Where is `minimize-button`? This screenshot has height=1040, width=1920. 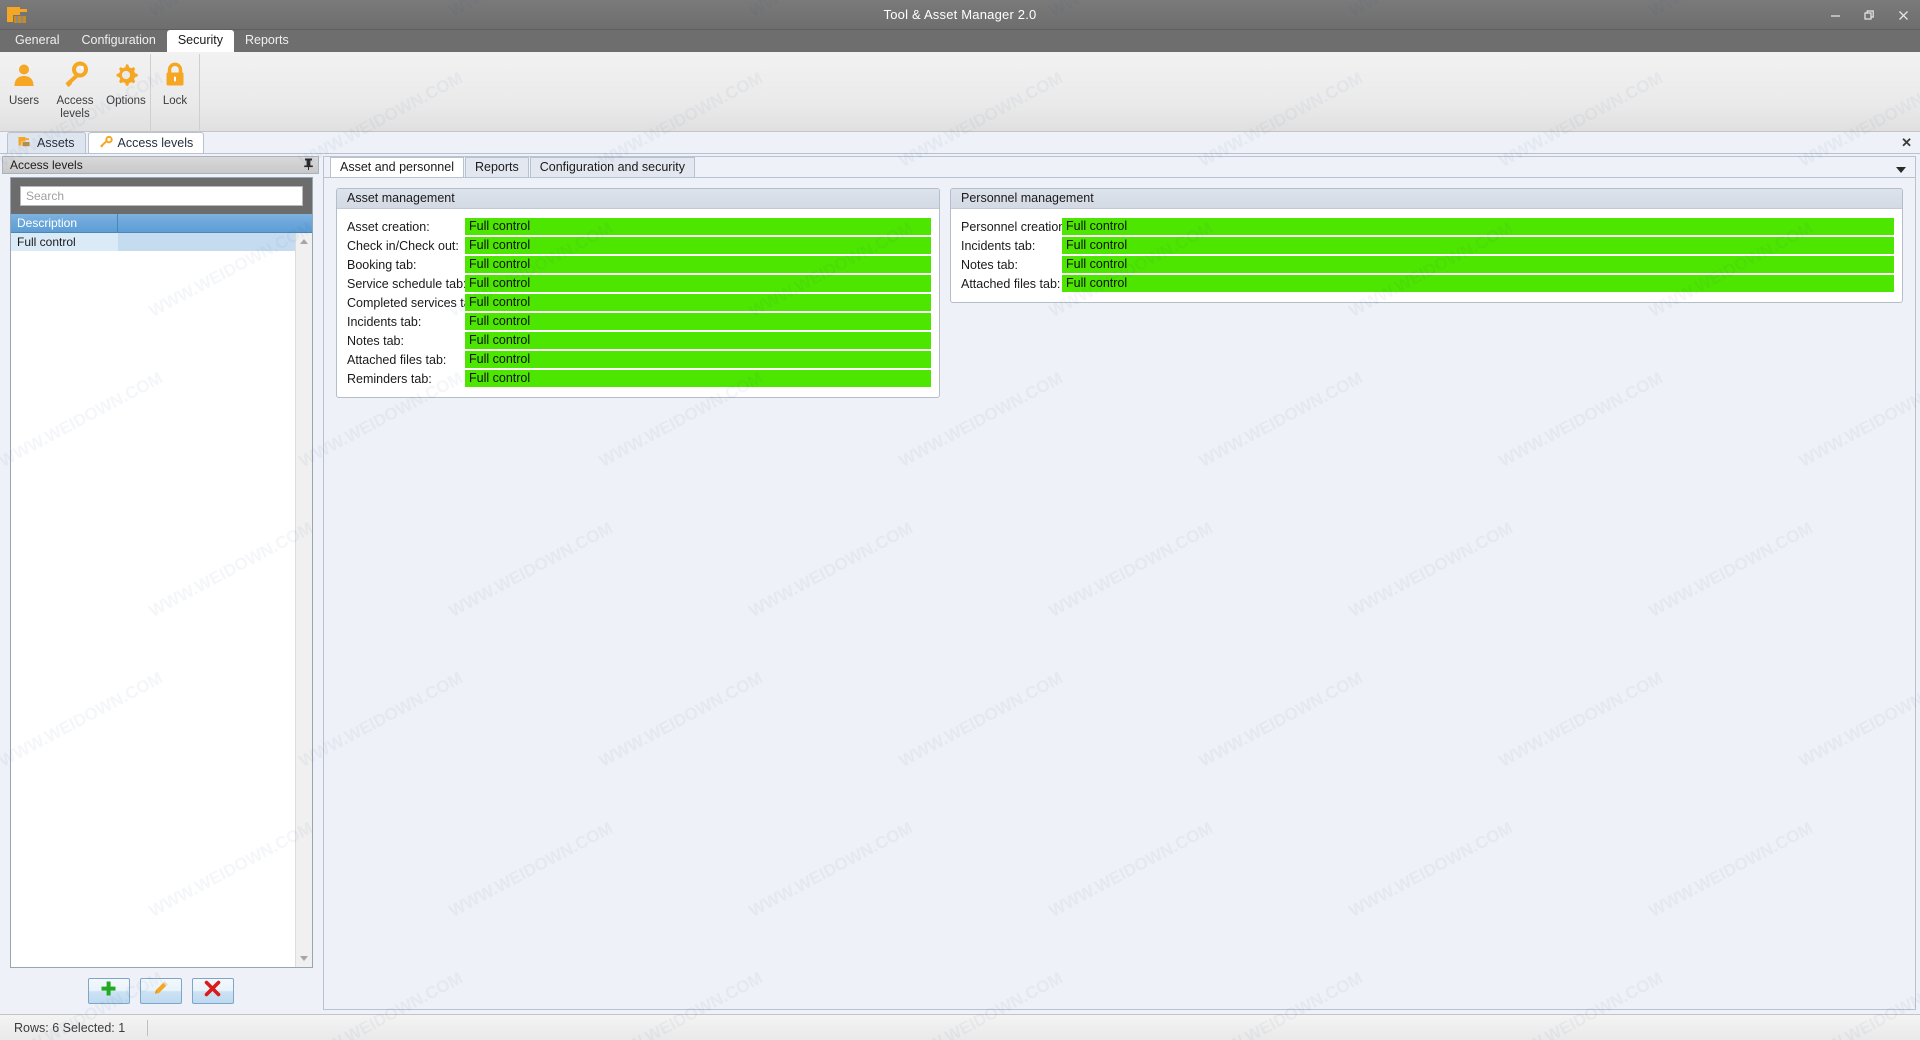
minimize-button is located at coordinates (1835, 15).